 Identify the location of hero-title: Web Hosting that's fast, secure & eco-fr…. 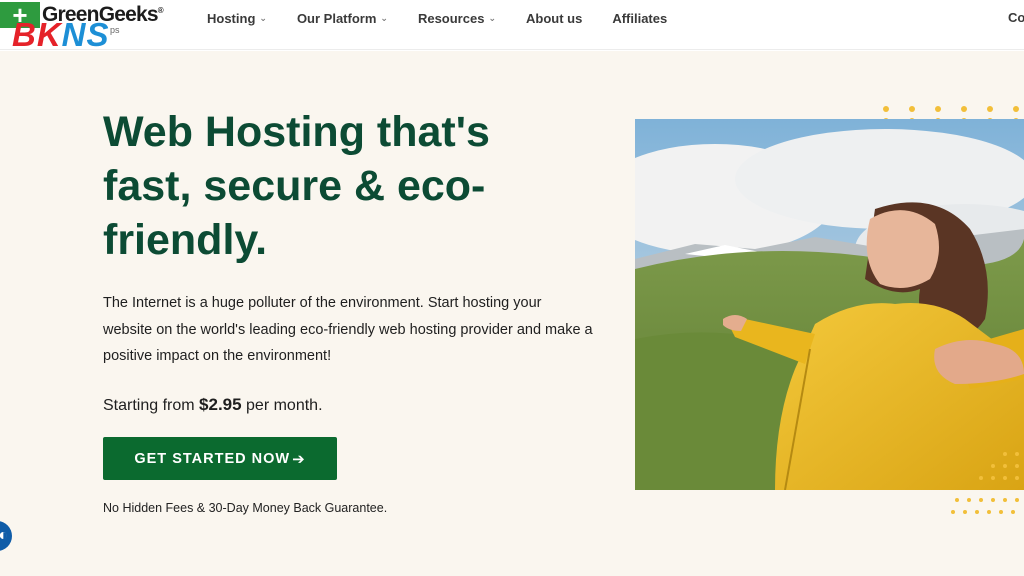
(296, 186).